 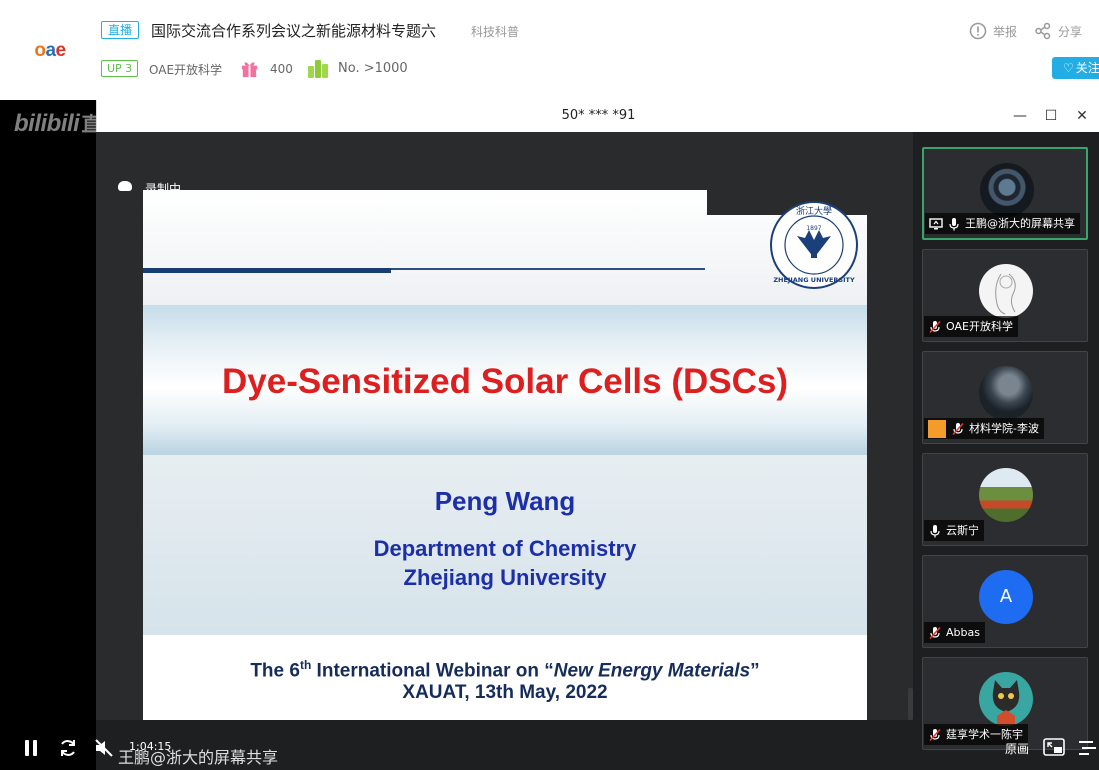 I want to click on zju-seal-logo: 浙江大學 1897 ZHEJIANG UNIVERSITY, so click(x=814, y=245).